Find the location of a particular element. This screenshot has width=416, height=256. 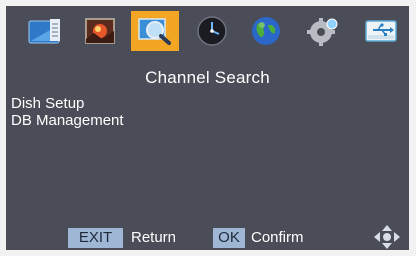

ok-hint-label: Confirm is located at coordinates (277, 237).